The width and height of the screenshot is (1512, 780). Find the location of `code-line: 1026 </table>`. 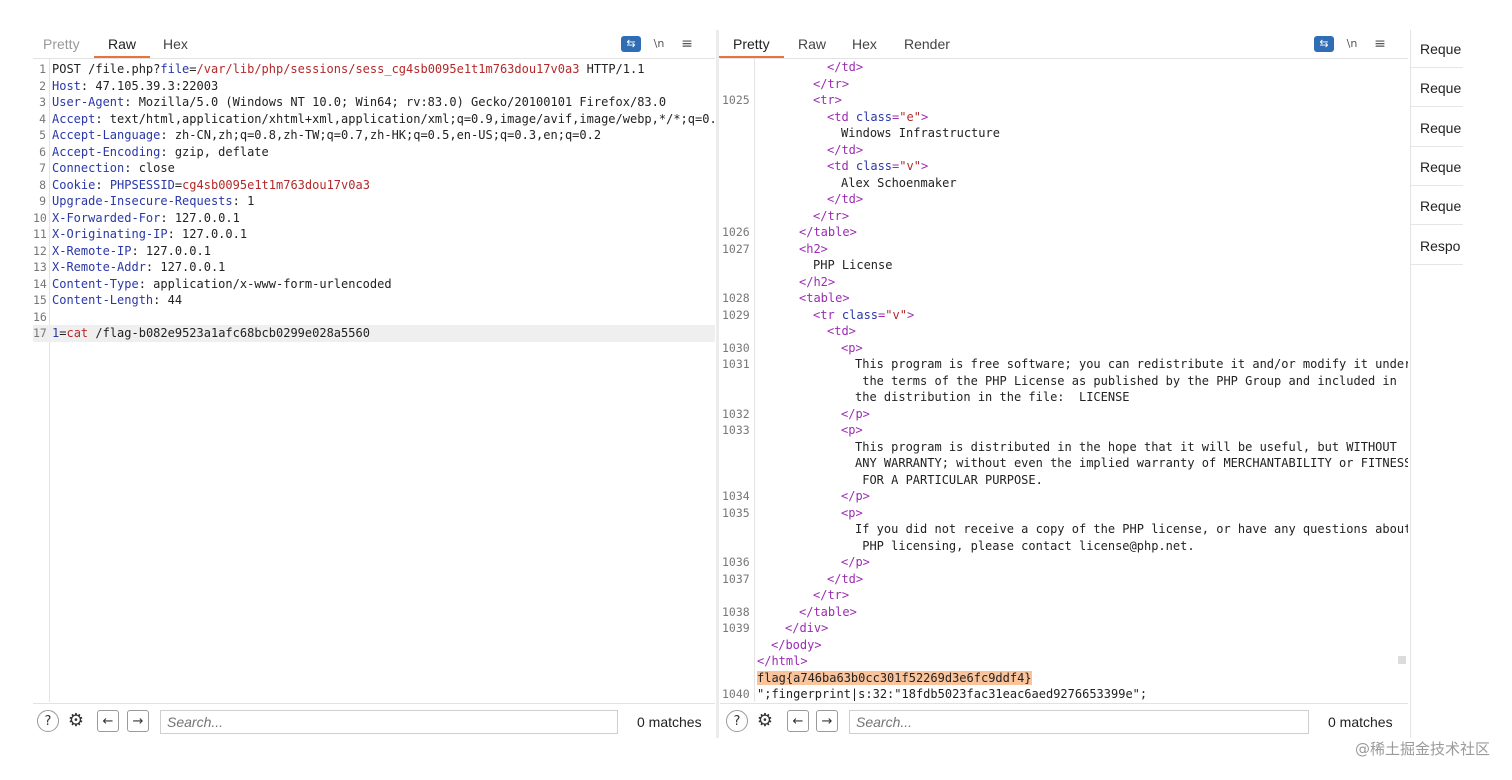

code-line: 1026 </table> is located at coordinates (1064, 232).